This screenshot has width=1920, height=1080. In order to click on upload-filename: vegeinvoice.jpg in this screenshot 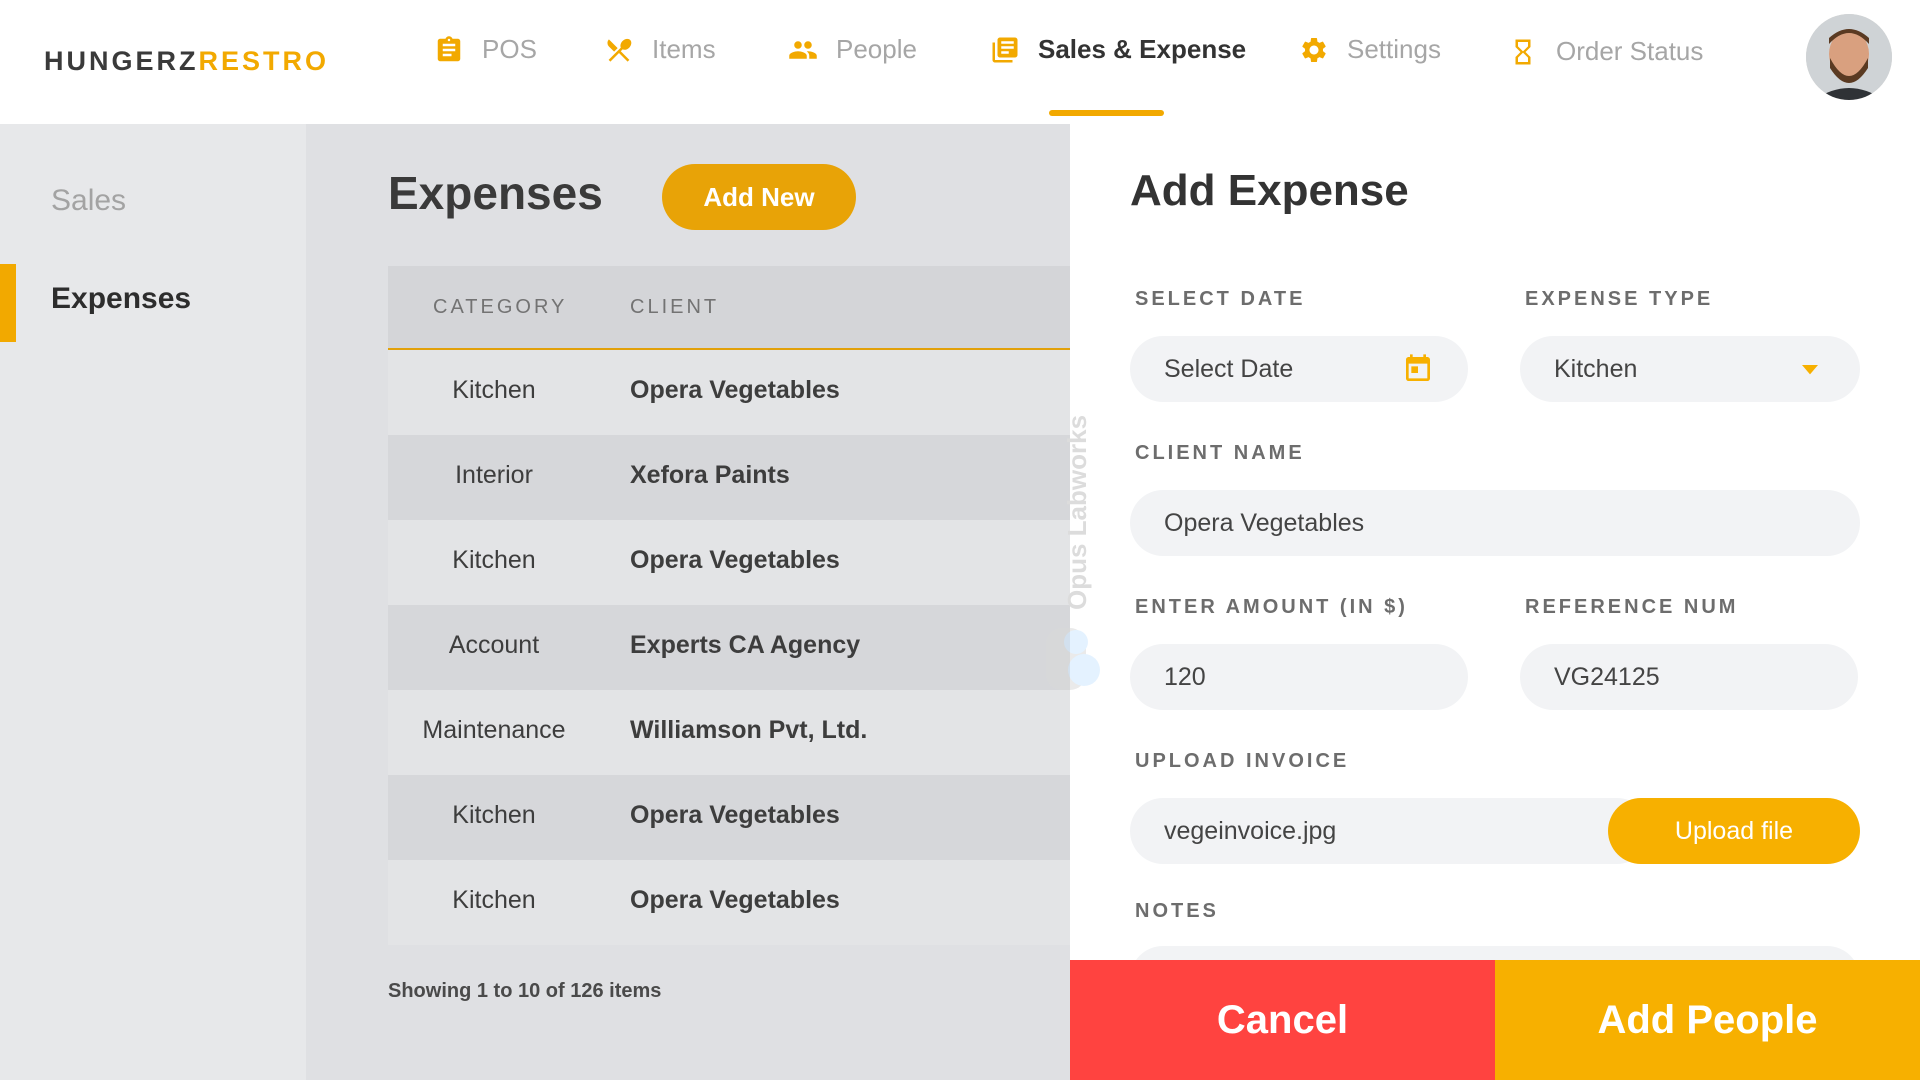, I will do `click(1250, 830)`.